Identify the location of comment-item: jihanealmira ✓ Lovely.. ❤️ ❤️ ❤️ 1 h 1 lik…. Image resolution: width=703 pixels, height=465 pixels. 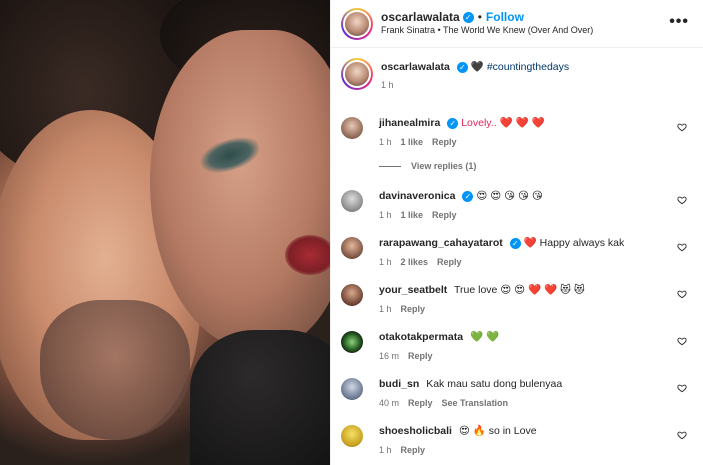
(517, 131).